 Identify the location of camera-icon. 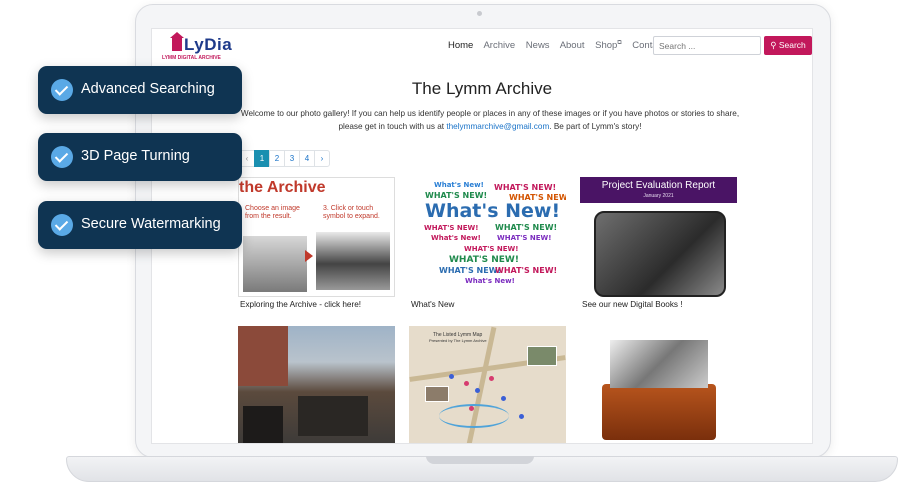
(479, 13).